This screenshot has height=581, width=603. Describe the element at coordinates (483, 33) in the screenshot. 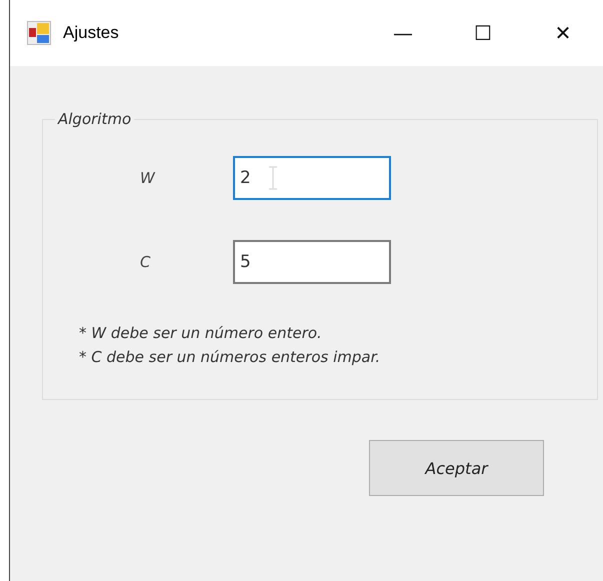

I see `maximize-button: ☐` at that location.